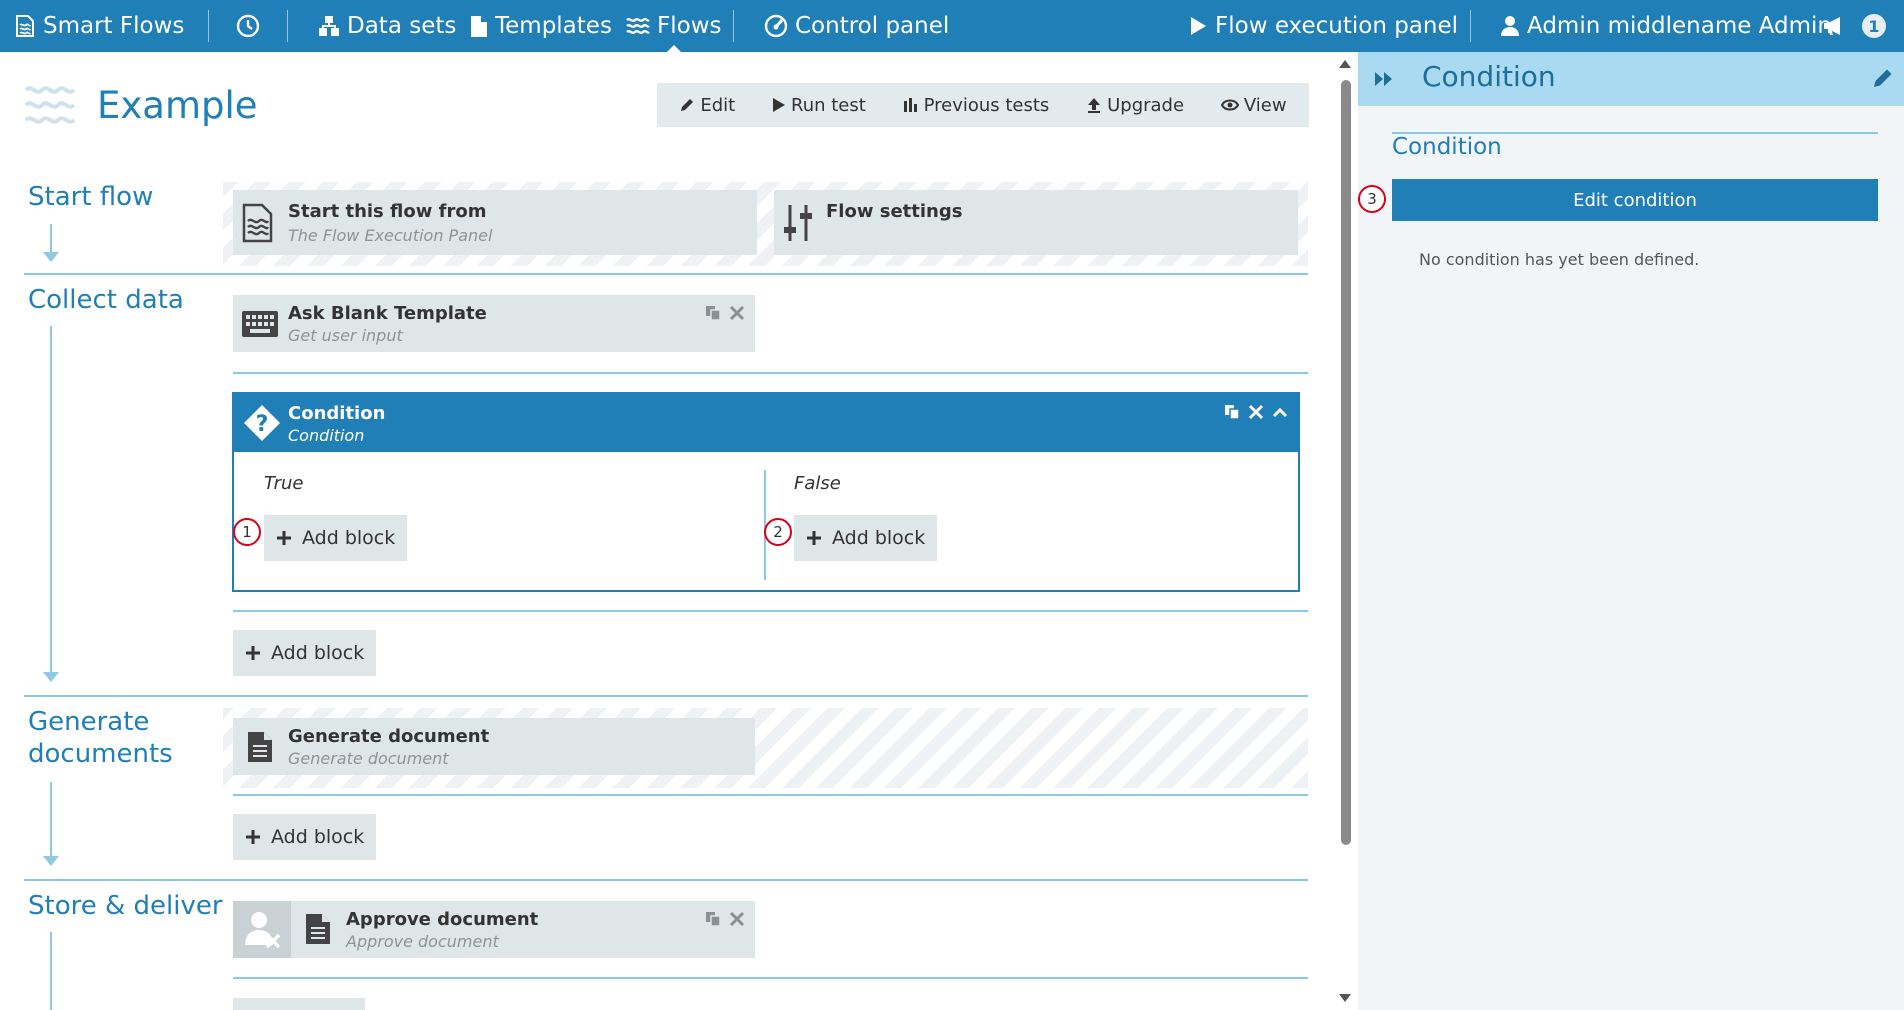  I want to click on sitemap-icon, so click(329, 26).